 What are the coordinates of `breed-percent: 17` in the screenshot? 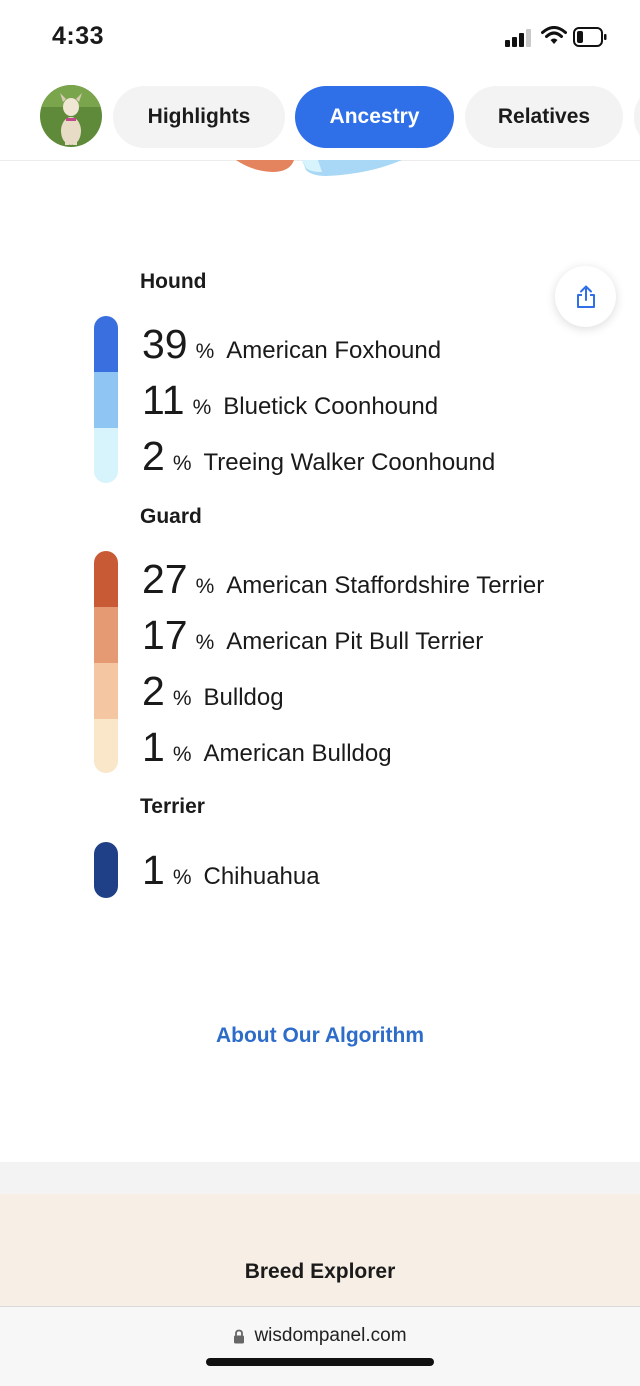 It's located at (165, 635).